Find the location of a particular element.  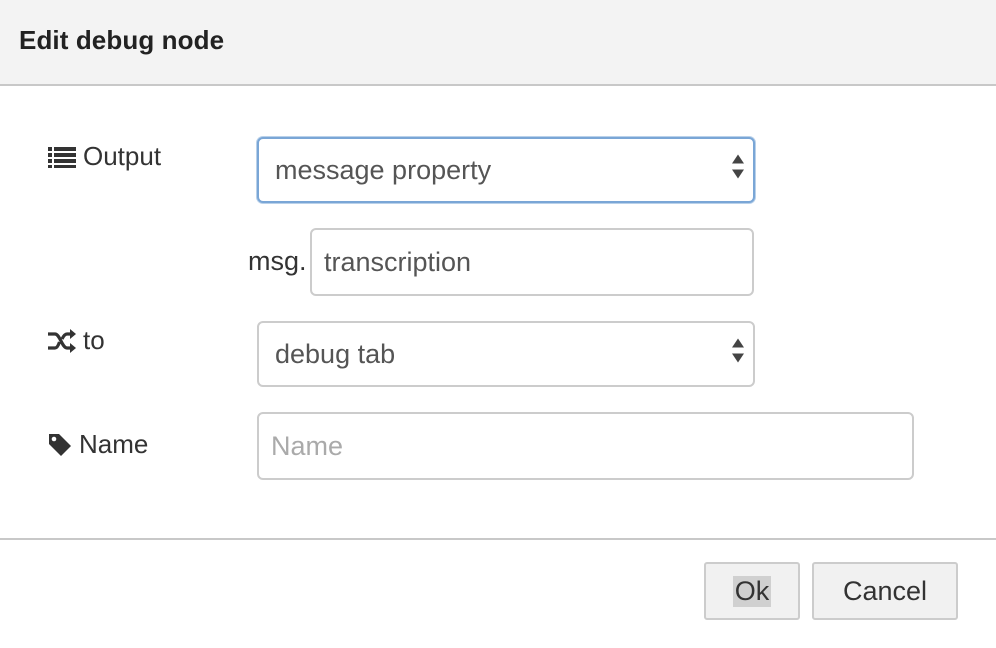

to-select: debug tab is located at coordinates (506, 354).